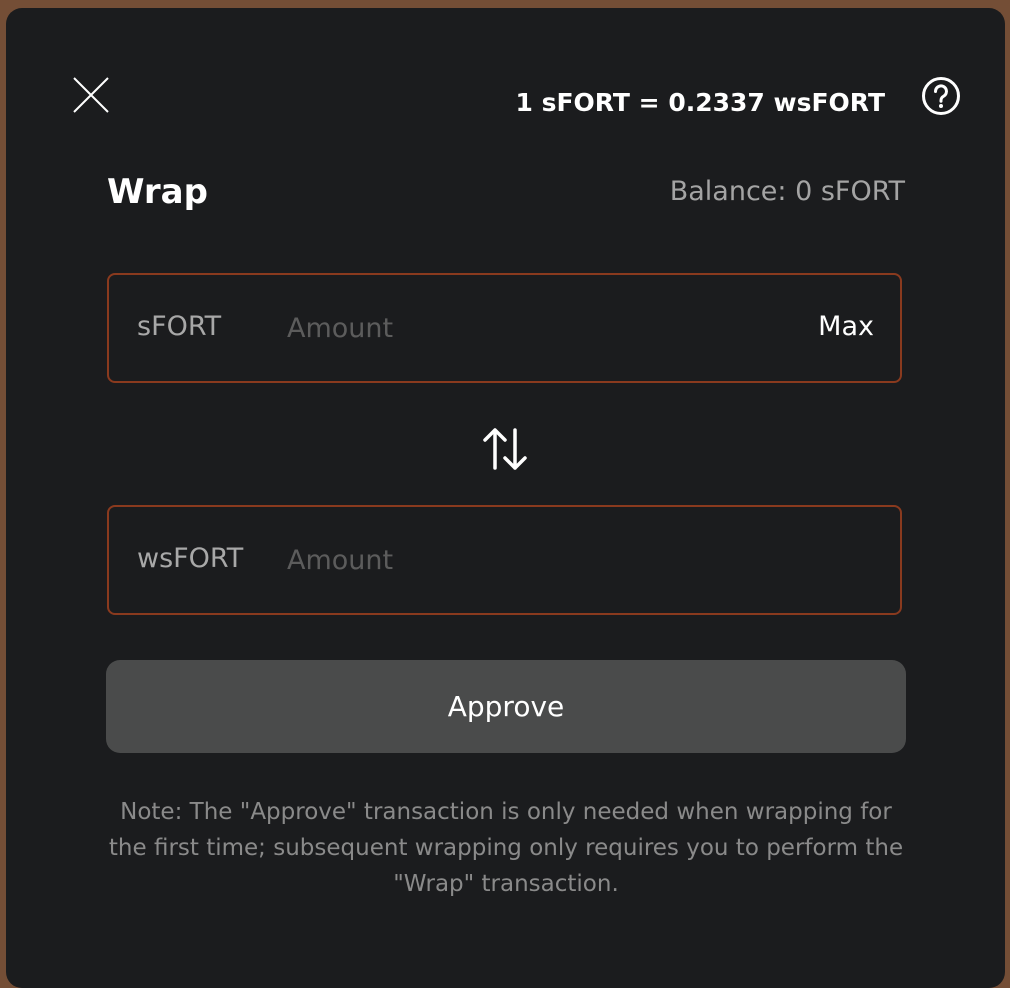 The width and height of the screenshot is (1010, 988). Describe the element at coordinates (787, 191) in the screenshot. I see `balance: Balance: 0 sFORT` at that location.